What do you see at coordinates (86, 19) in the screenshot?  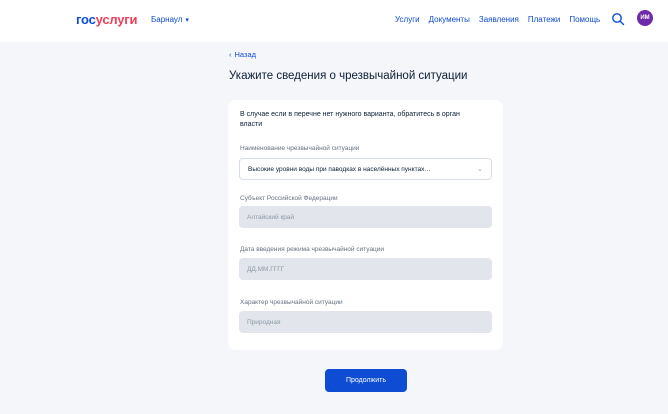 I see `logo-part-gos: гос` at bounding box center [86, 19].